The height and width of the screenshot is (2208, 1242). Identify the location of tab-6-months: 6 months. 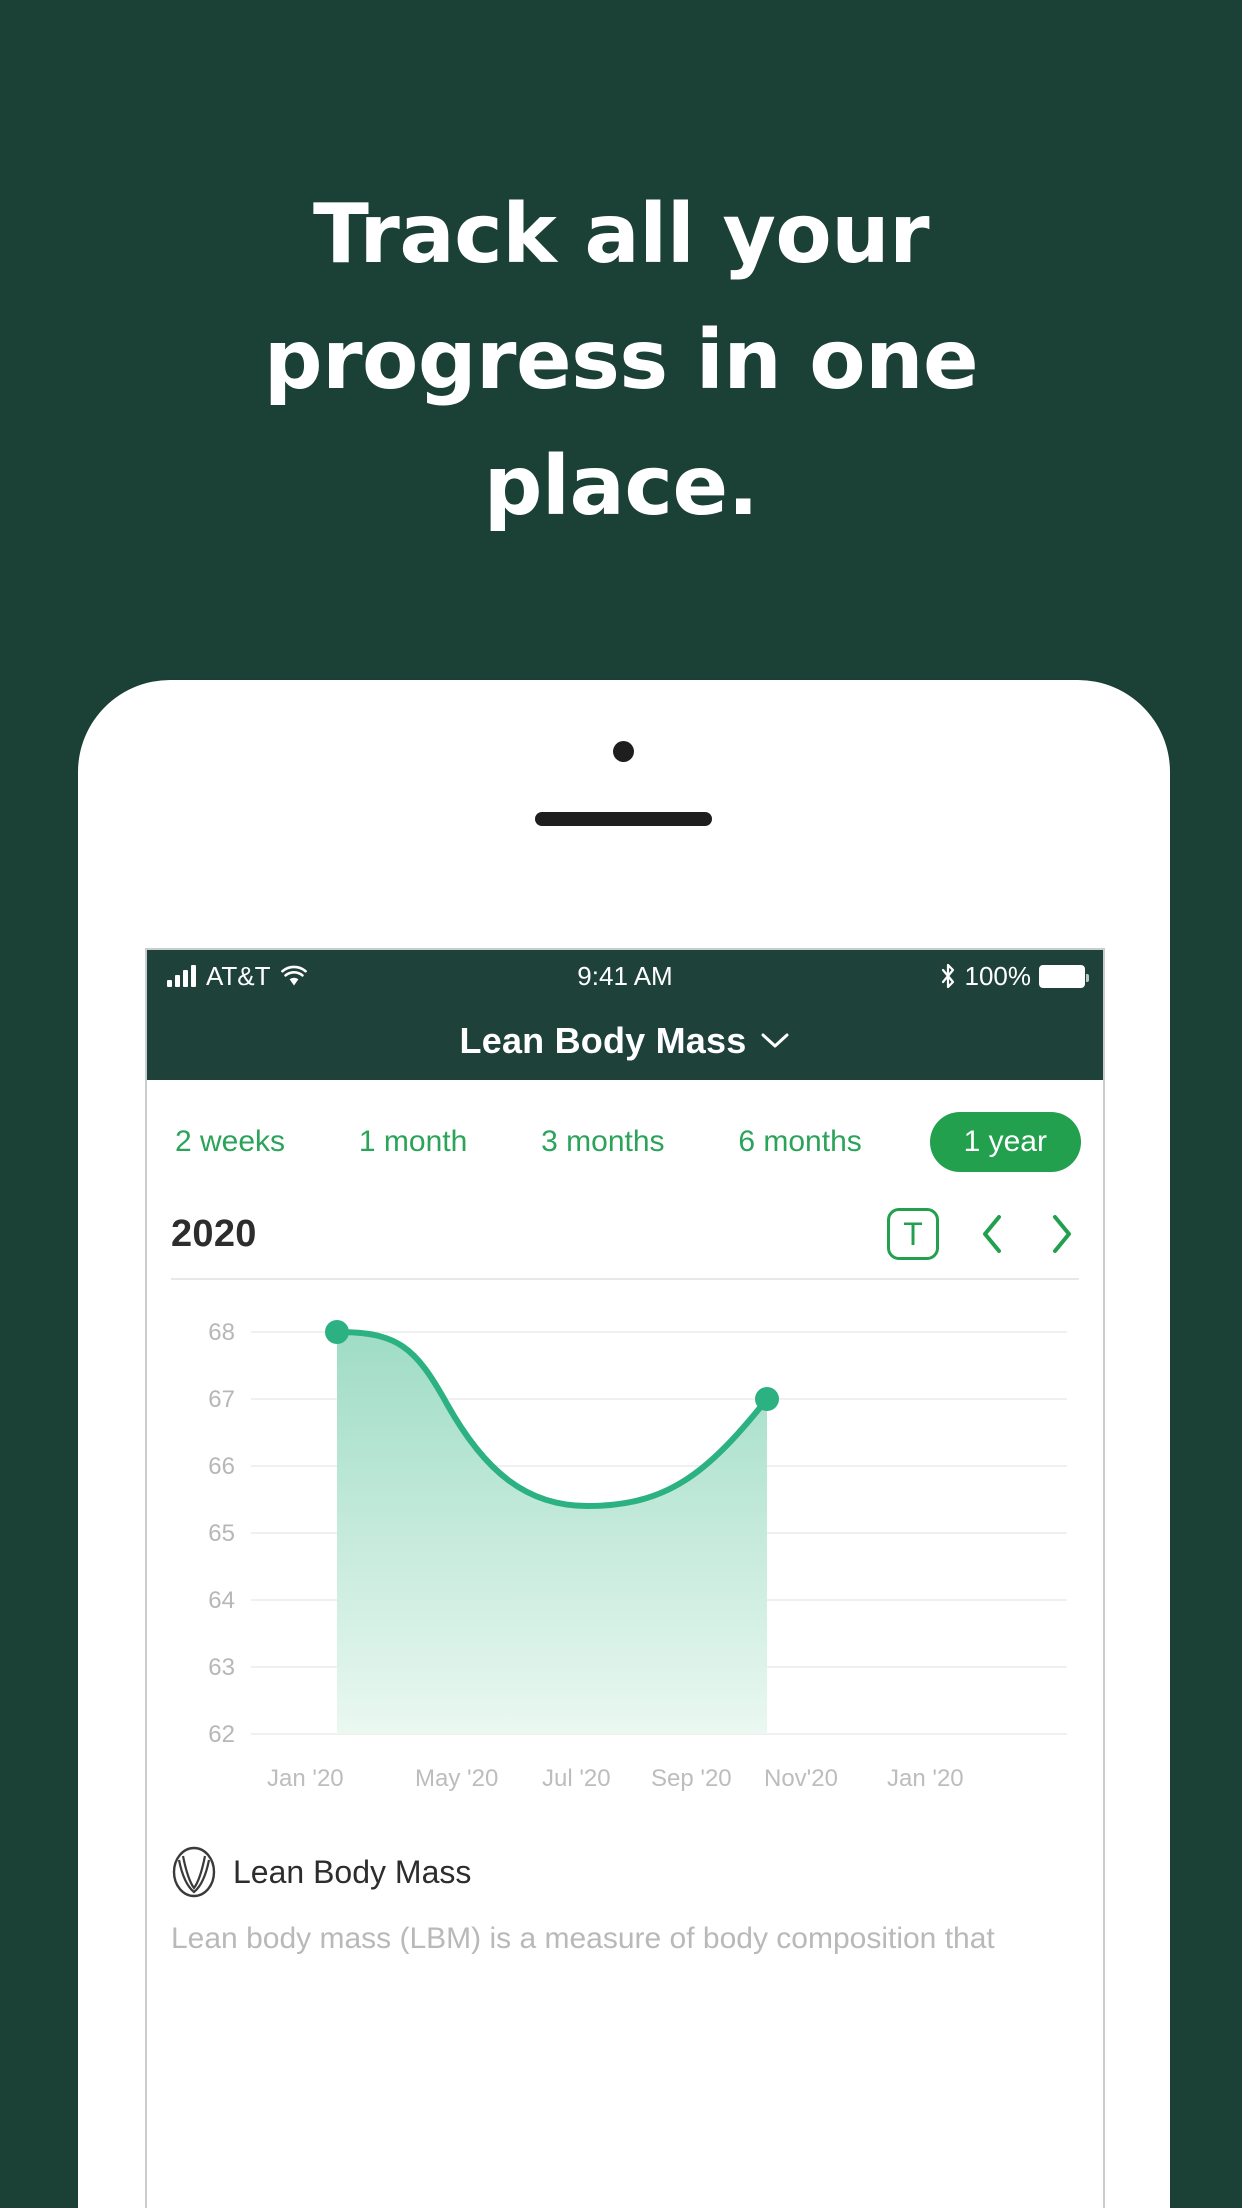
(799, 1142).